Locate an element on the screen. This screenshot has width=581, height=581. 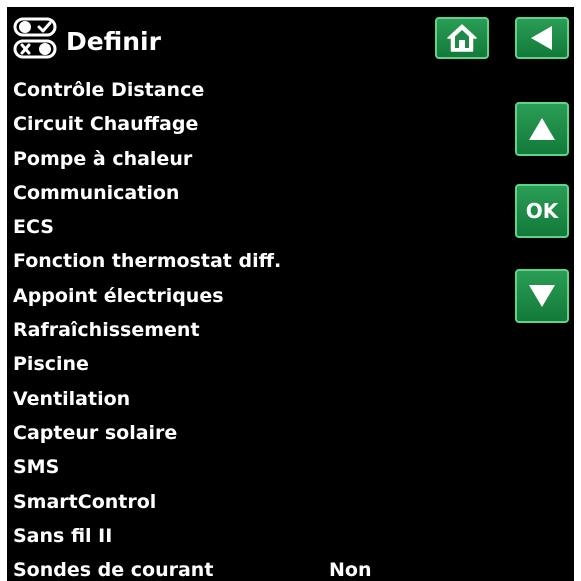
up-arrow-icon is located at coordinates (542, 129).